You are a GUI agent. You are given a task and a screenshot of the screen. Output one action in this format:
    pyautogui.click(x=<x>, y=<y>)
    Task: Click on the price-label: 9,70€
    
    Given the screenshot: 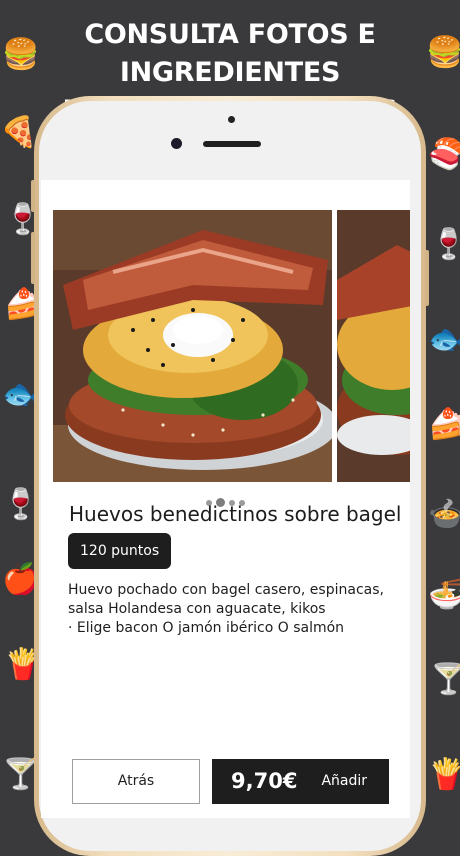 What is the action you would take?
    pyautogui.click(x=264, y=781)
    